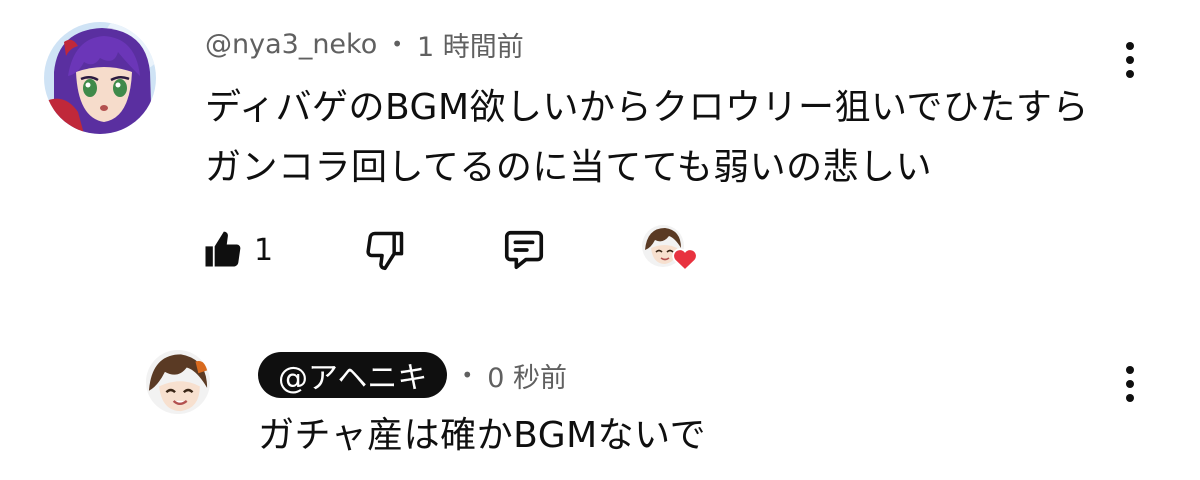 The width and height of the screenshot is (1200, 480). I want to click on anime-girl-avatar-icon, so click(100, 78).